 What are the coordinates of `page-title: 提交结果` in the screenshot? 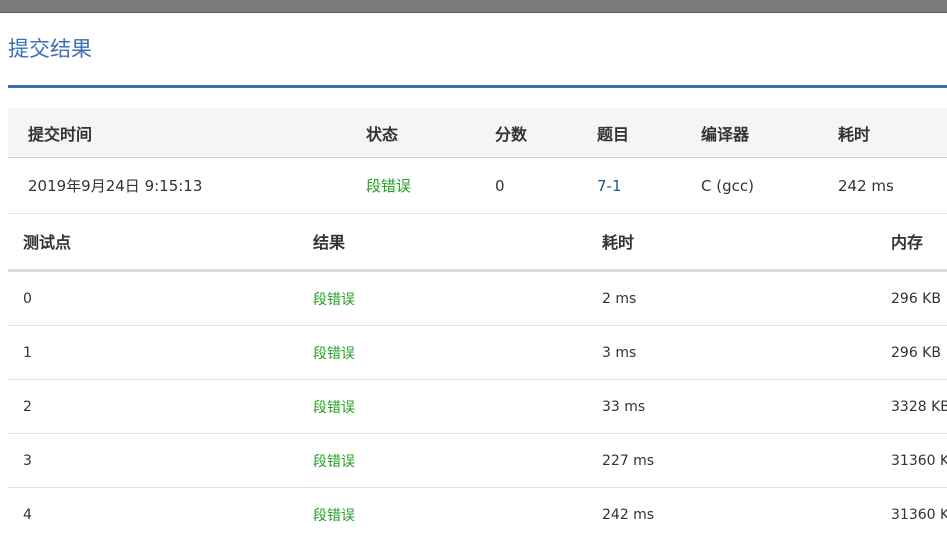 It's located at (50, 49).